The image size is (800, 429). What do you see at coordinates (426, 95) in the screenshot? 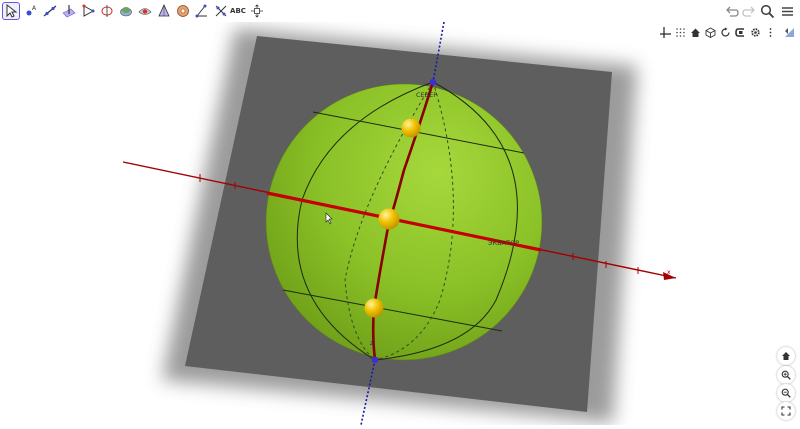
I see `north-label: СЕВЕР` at bounding box center [426, 95].